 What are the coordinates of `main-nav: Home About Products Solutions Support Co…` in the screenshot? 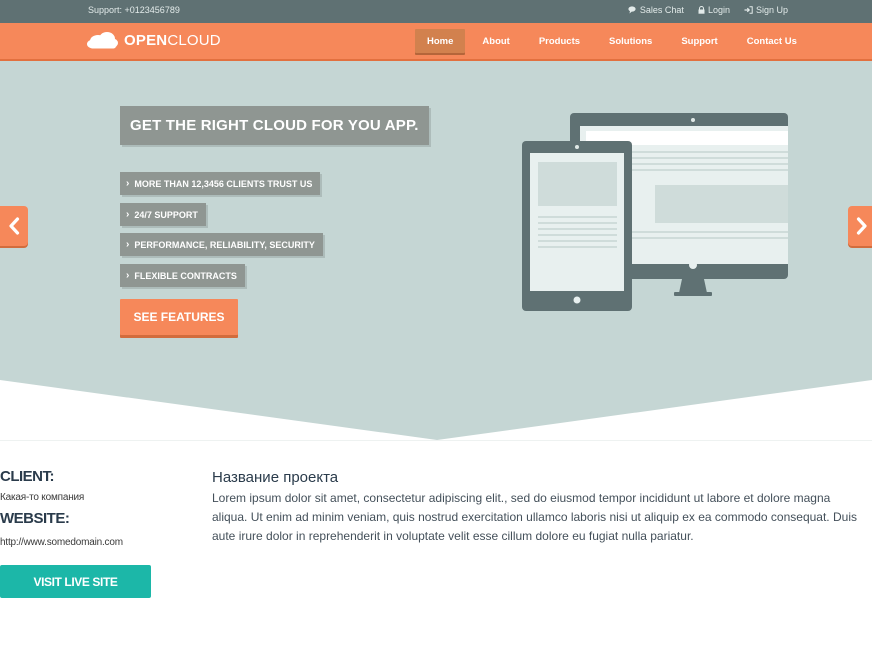 It's located at (614, 41).